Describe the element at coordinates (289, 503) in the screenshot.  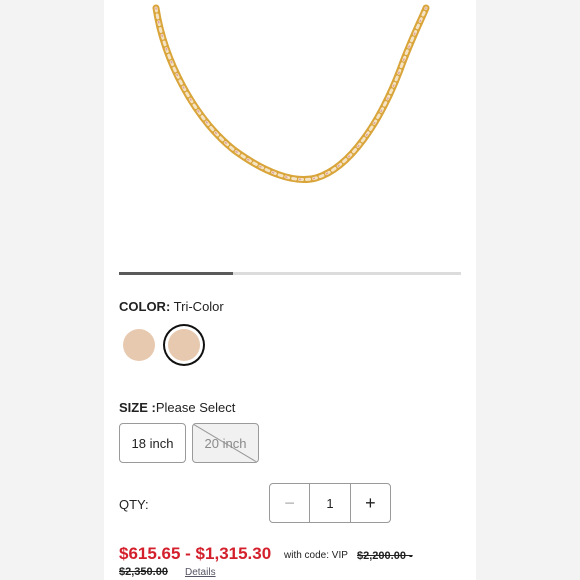
I see `decrement-button: −` at that location.